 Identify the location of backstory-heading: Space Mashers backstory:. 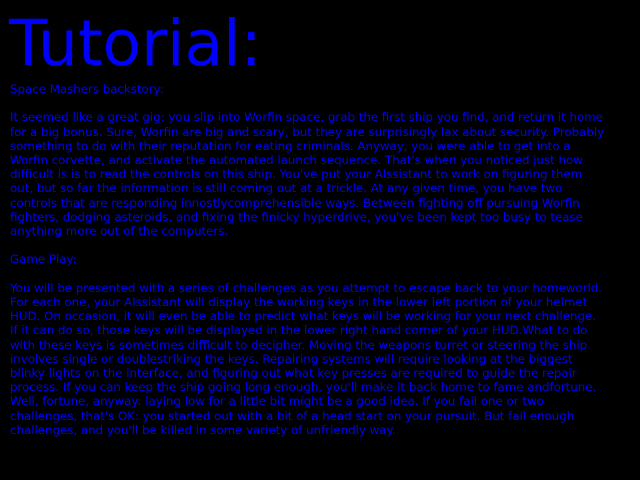
(87, 89).